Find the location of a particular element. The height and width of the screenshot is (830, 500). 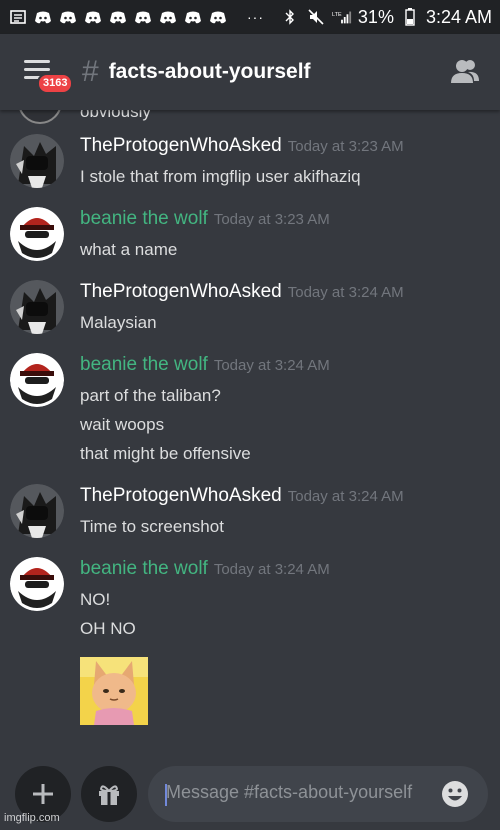

message-text: I stole that from imgflip user akifhaziq is located at coordinates (220, 176).